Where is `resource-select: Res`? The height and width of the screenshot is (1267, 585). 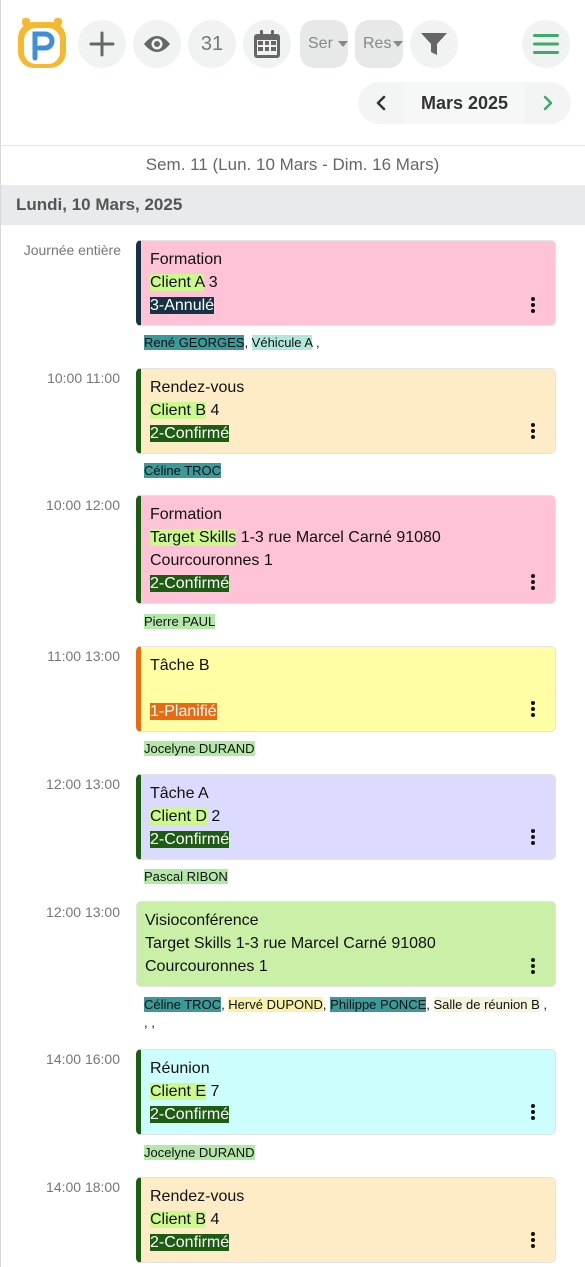
resource-select: Res is located at coordinates (379, 44).